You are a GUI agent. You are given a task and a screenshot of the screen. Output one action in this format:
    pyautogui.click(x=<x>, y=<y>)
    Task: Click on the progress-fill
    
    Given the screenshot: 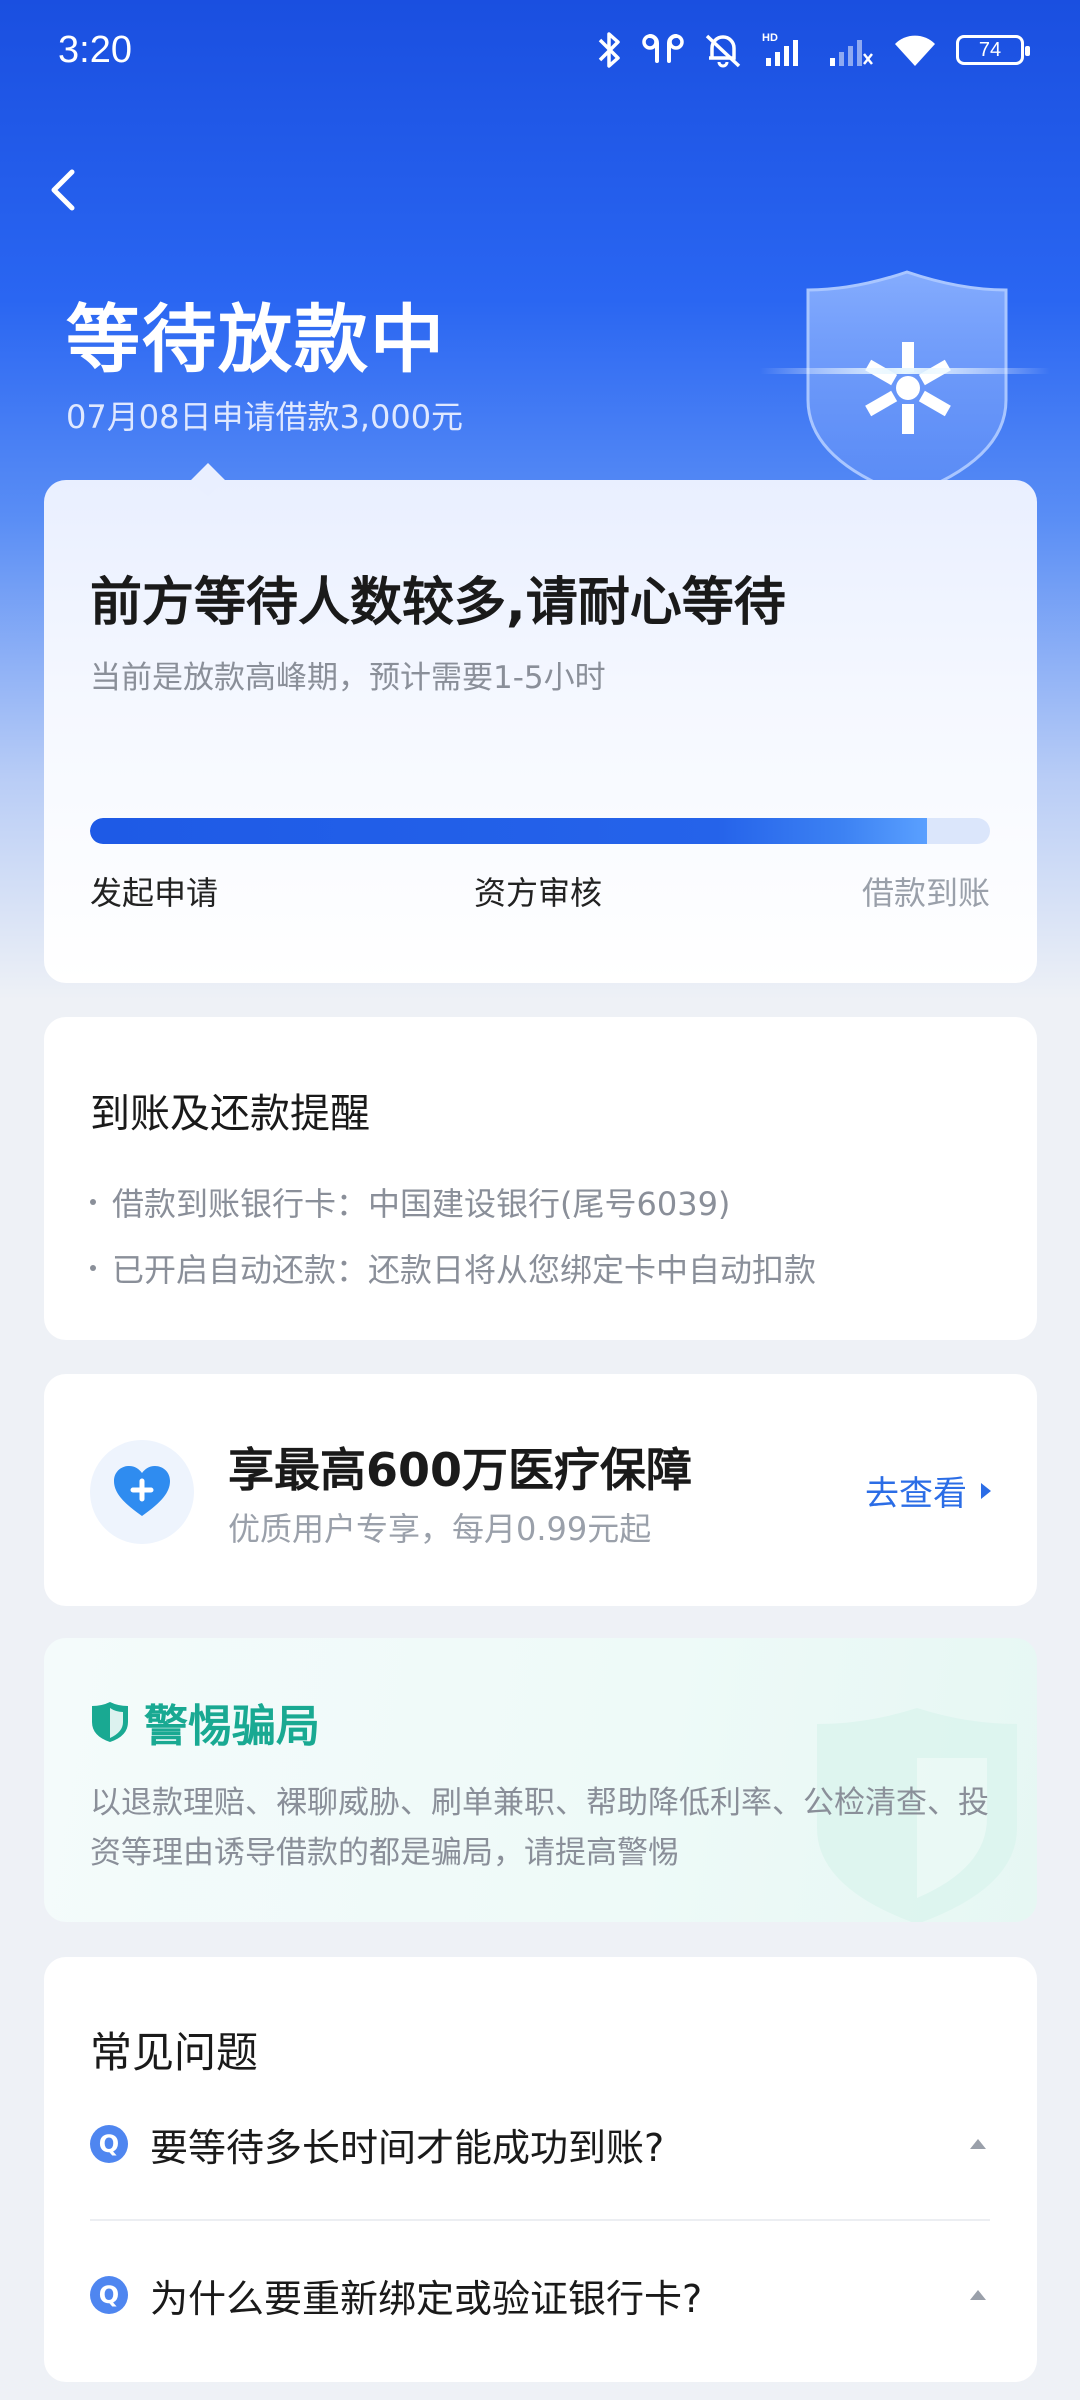 What is the action you would take?
    pyautogui.click(x=508, y=831)
    